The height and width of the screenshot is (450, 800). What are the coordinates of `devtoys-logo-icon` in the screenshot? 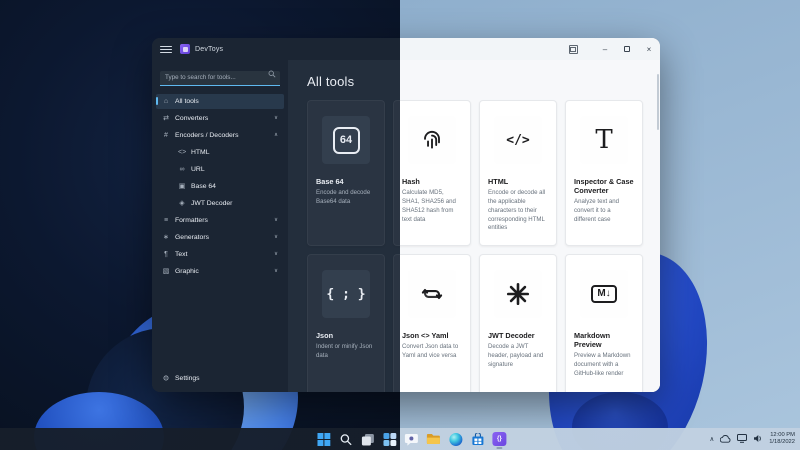 It's located at (185, 49).